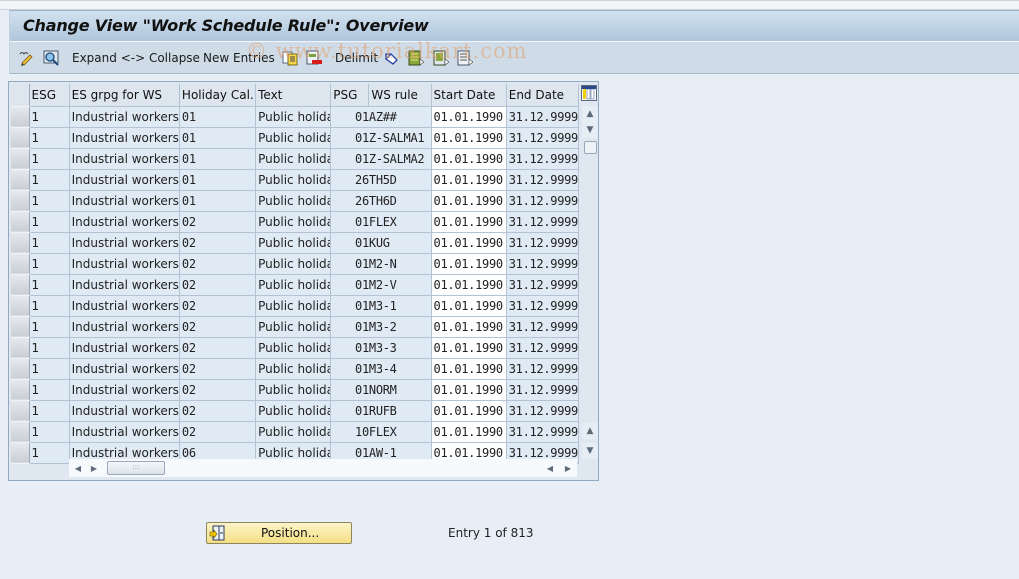 The image size is (1019, 579). I want to click on horizontal-scroll-thumb: :::, so click(136, 468).